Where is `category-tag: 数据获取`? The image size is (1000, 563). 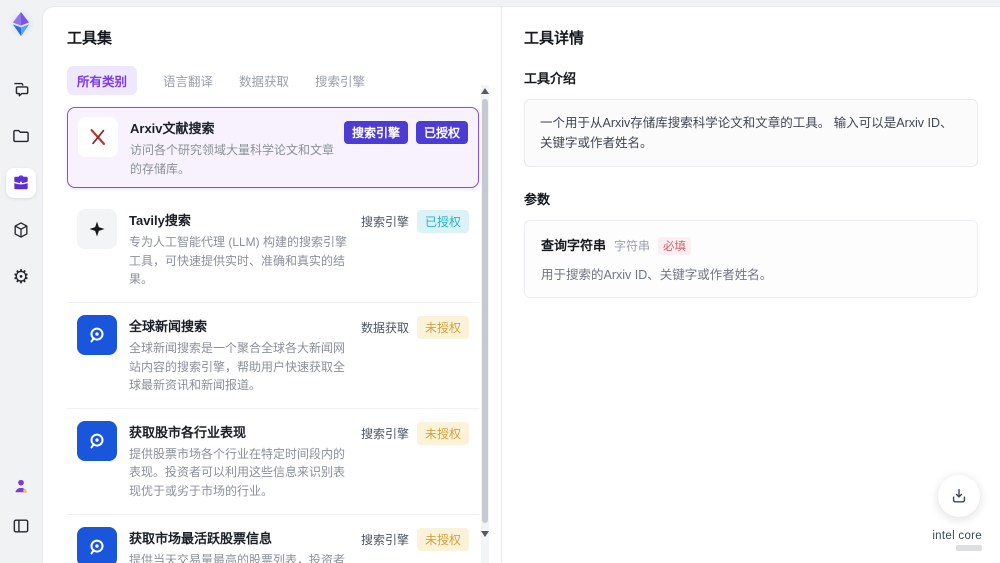
category-tag: 数据获取 is located at coordinates (384, 327).